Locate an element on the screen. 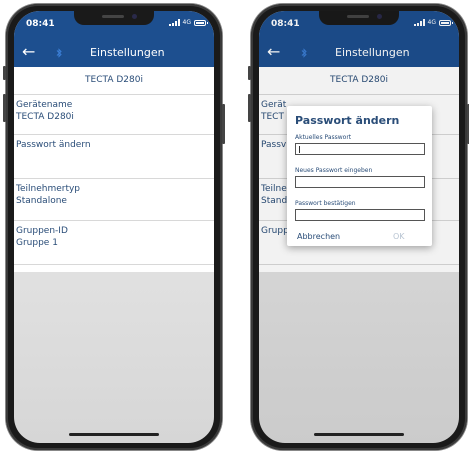 Image resolution: width=469 pixels, height=452 pixels. status-indicators: 4G is located at coordinates (188, 22).